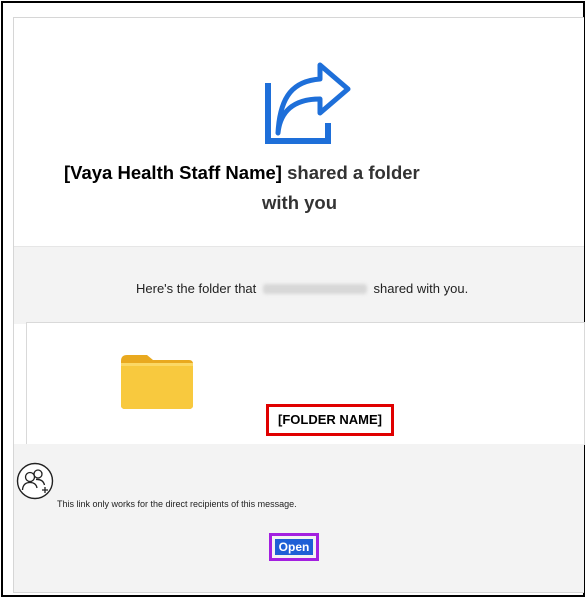 The height and width of the screenshot is (597, 586). What do you see at coordinates (421, 288) in the screenshot?
I see `message-suffix: shared with you.` at bounding box center [421, 288].